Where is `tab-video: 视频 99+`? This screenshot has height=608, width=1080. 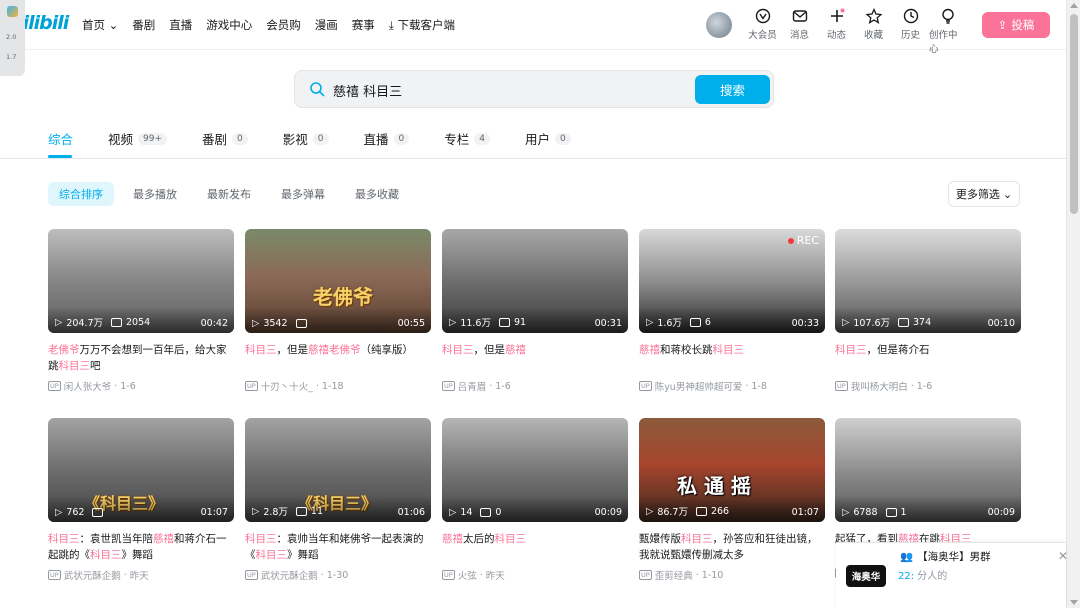 tab-video: 视频 99+ is located at coordinates (138, 138).